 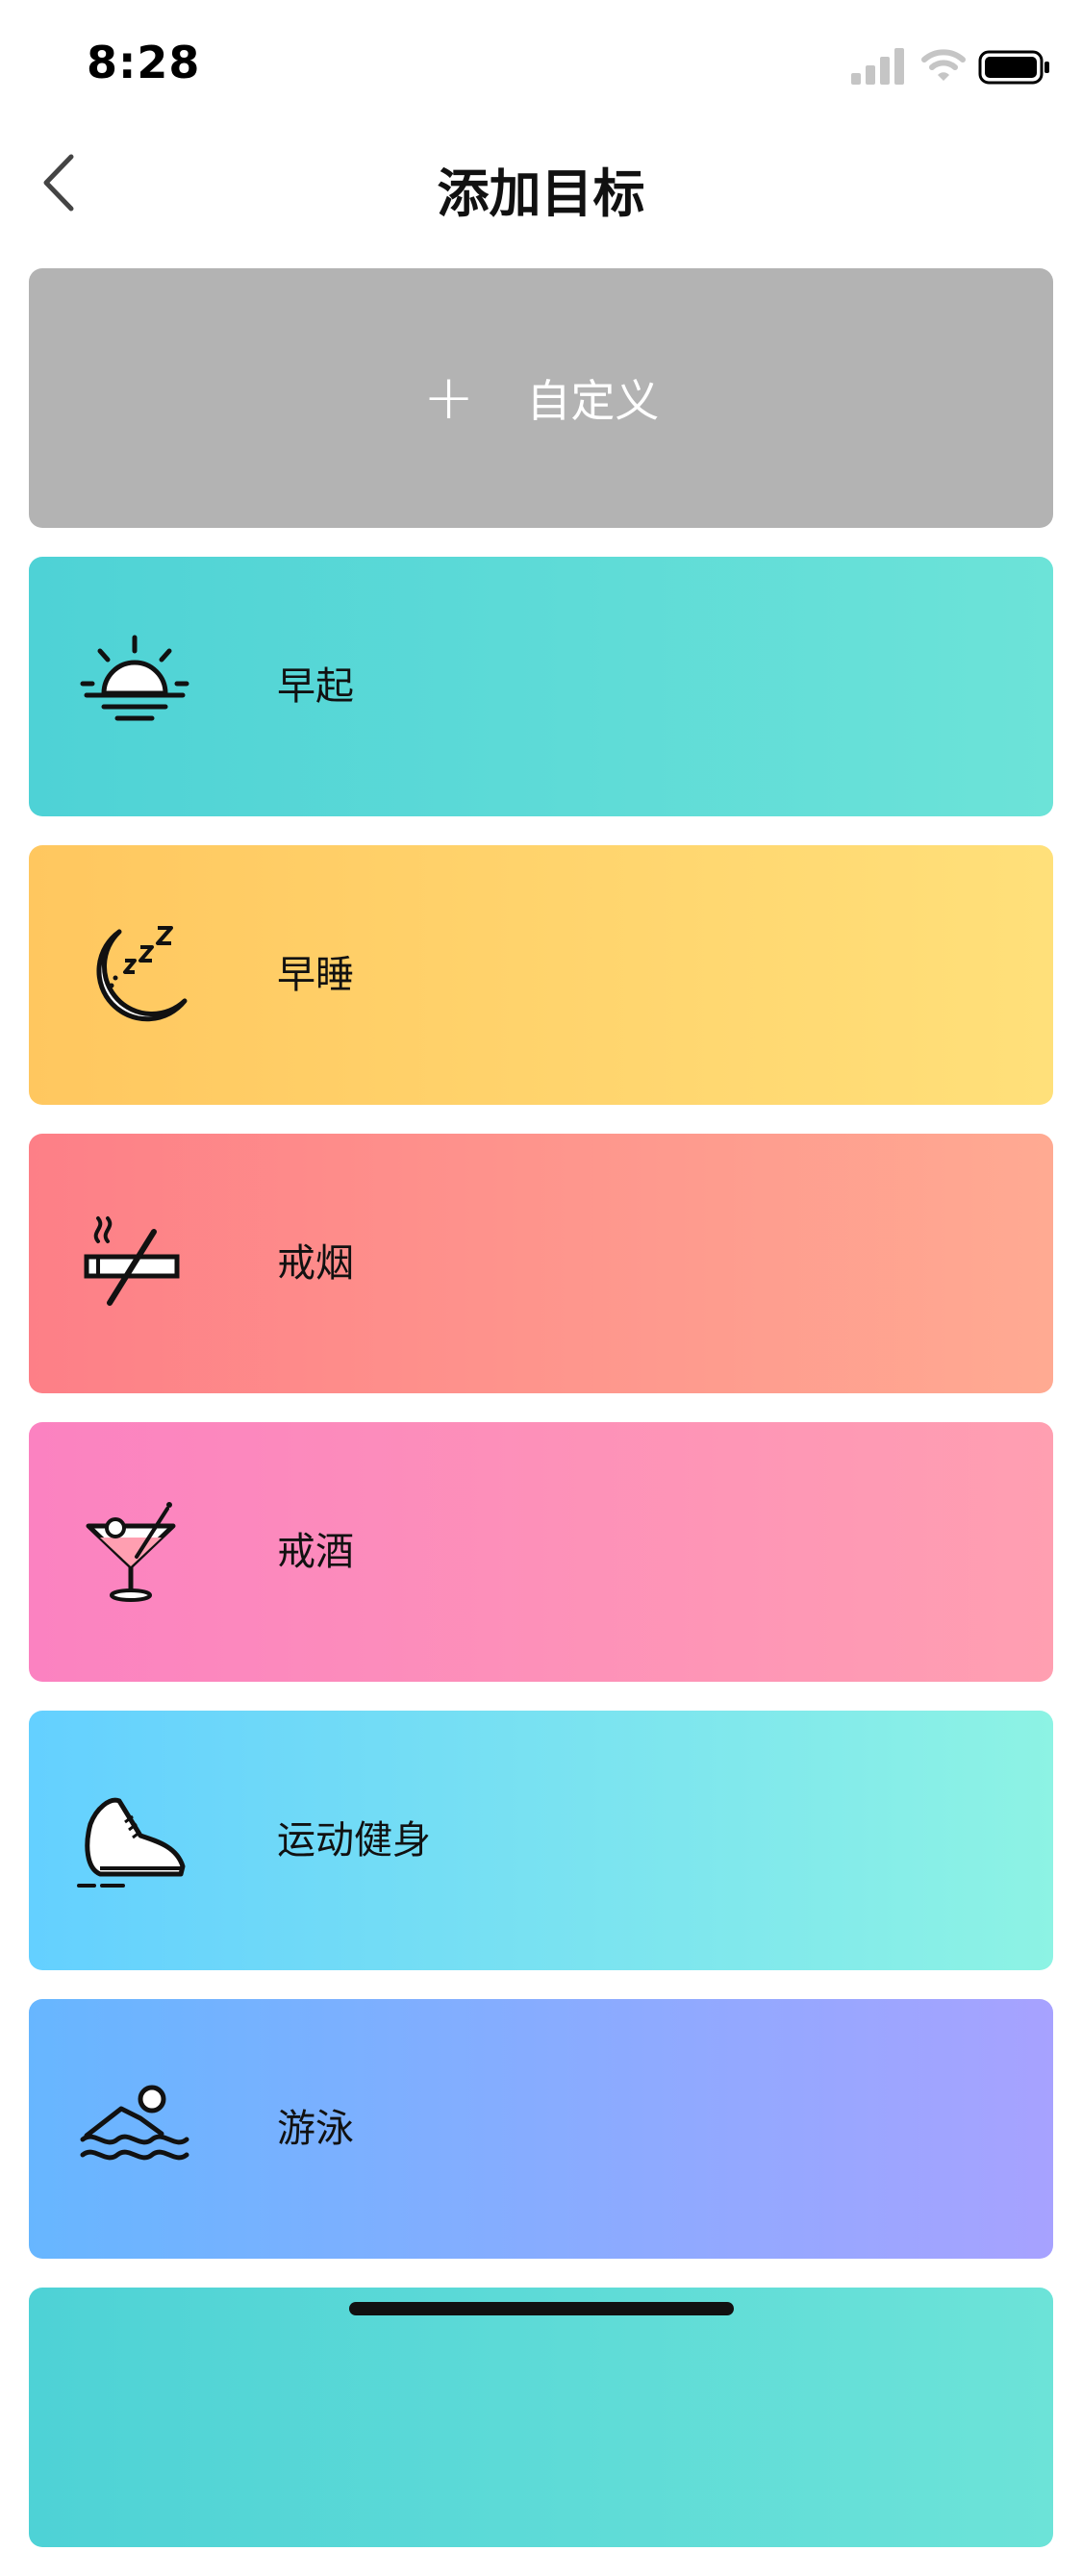 What do you see at coordinates (142, 974) in the screenshot?
I see `moon-sleep-icon` at bounding box center [142, 974].